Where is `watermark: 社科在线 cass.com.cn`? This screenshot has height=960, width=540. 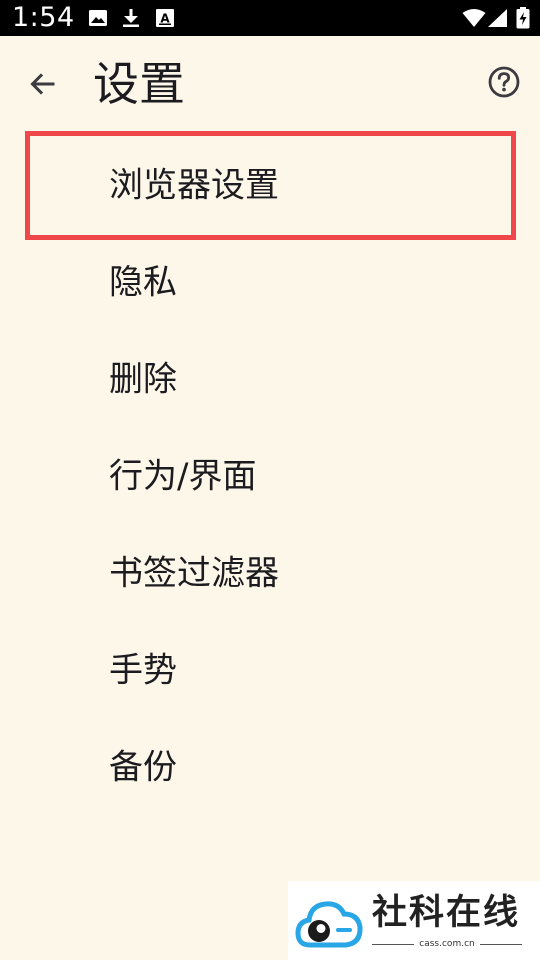 watermark: 社科在线 cass.com.cn is located at coordinates (414, 920).